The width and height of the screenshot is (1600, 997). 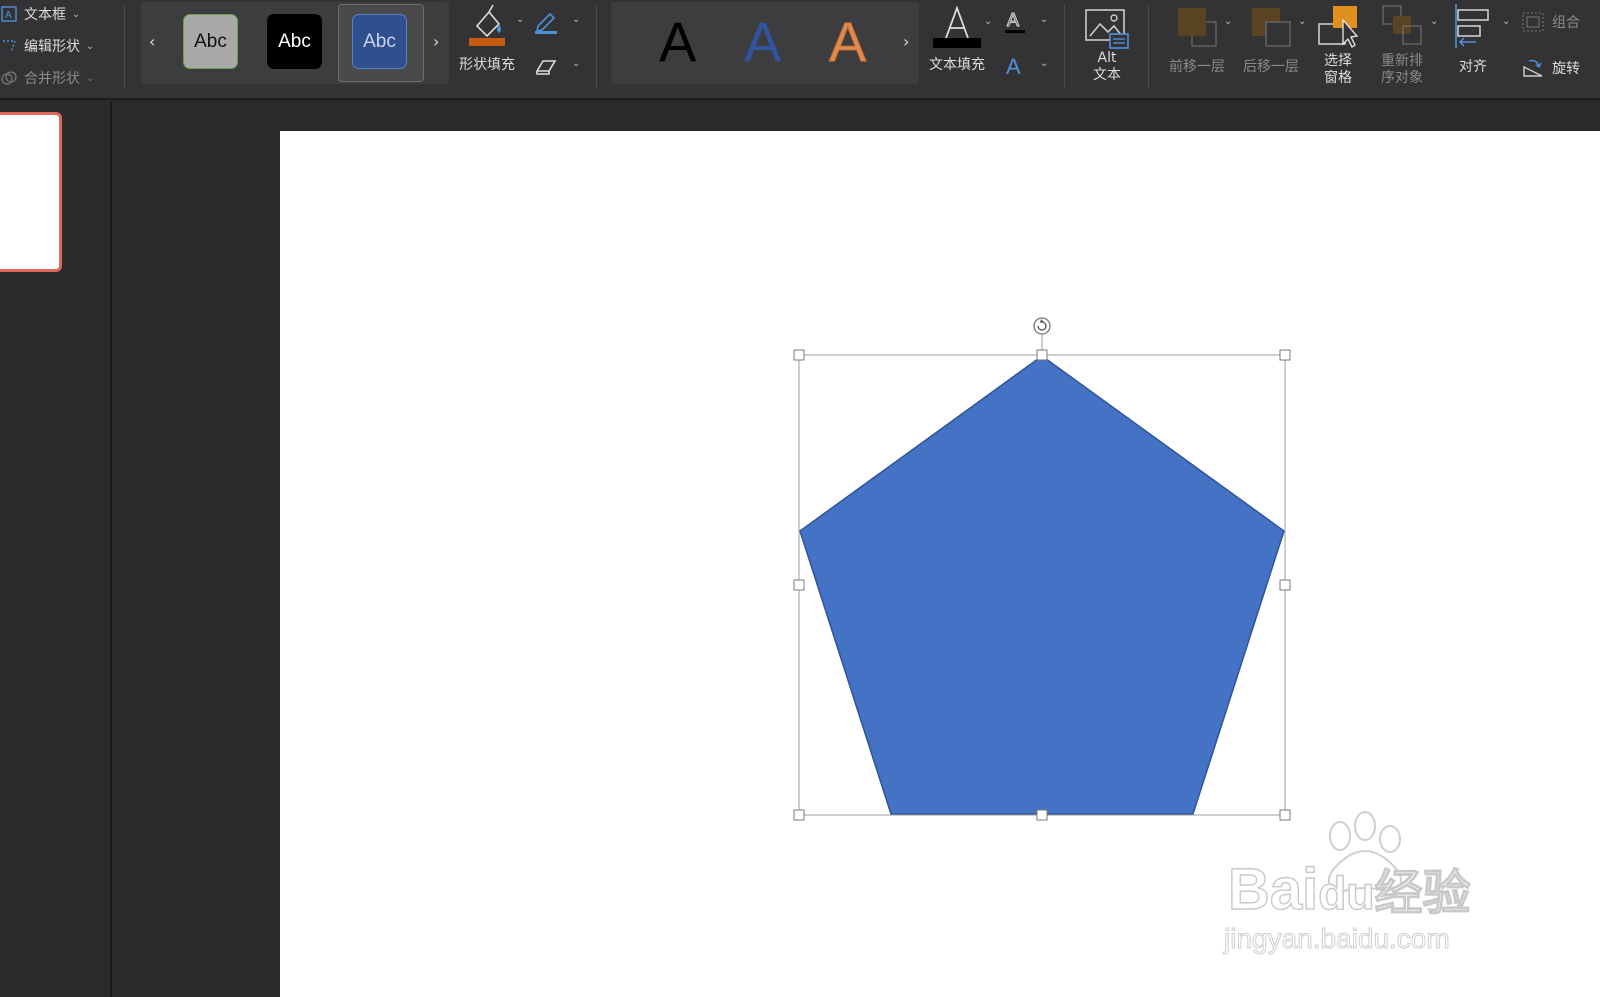 I want to click on text-fill-icon, so click(x=957, y=26).